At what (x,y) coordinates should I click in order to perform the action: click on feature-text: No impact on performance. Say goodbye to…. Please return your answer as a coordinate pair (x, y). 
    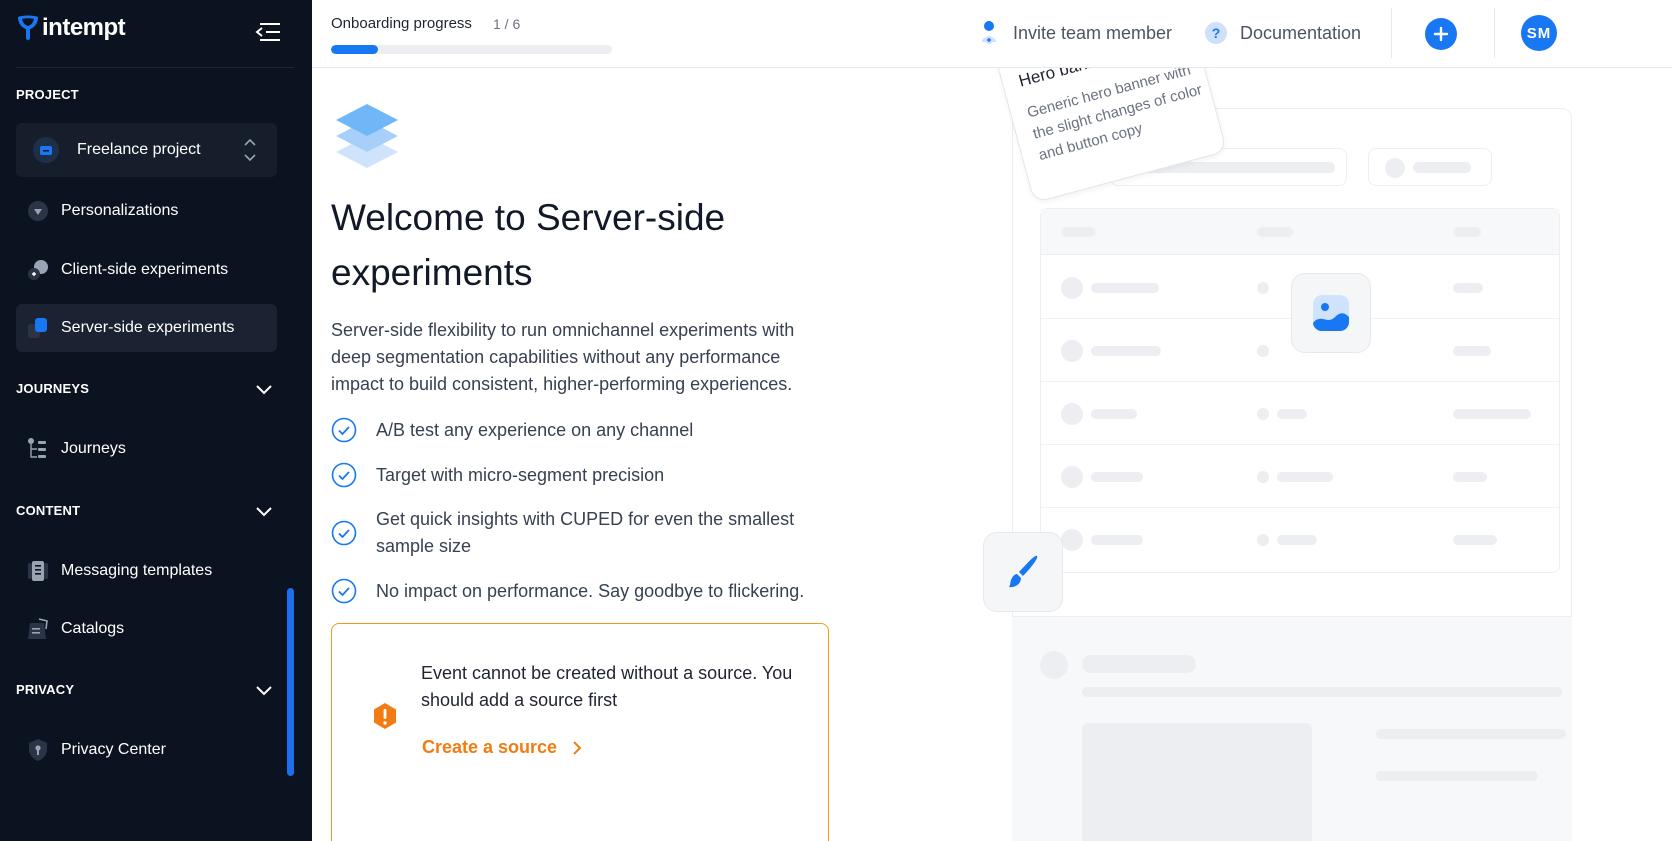
    Looking at the image, I should click on (590, 591).